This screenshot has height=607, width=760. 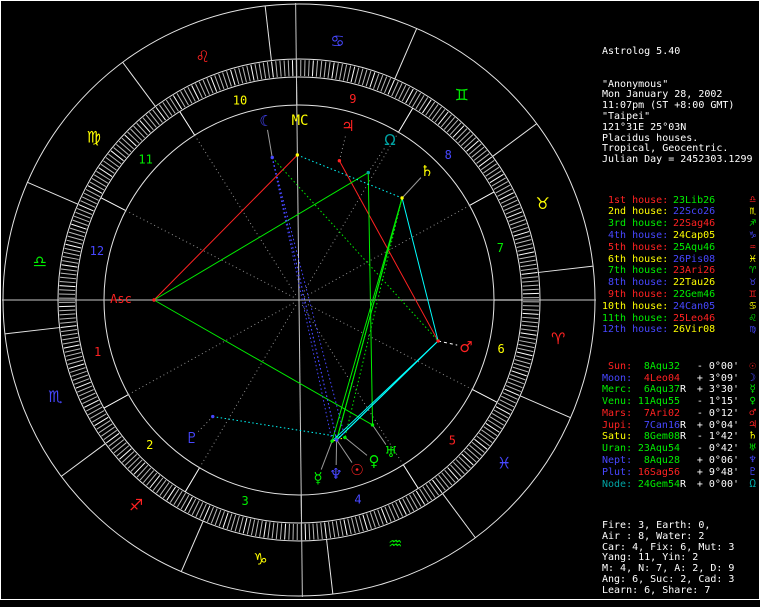 I want to click on planet-velocity: + 3°09', so click(x=713, y=379).